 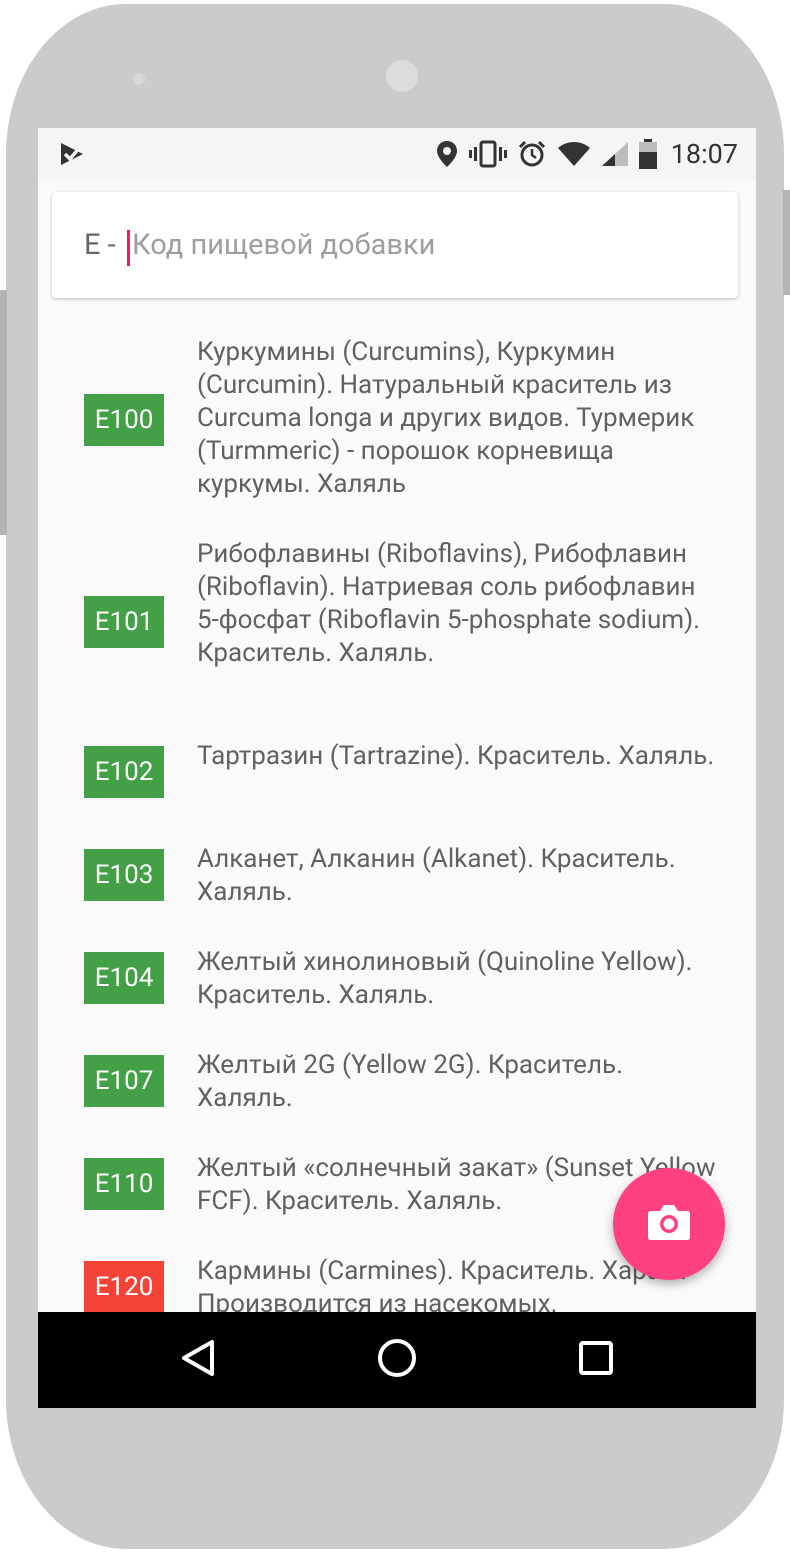 I want to click on search-prefix: E -, so click(x=100, y=245).